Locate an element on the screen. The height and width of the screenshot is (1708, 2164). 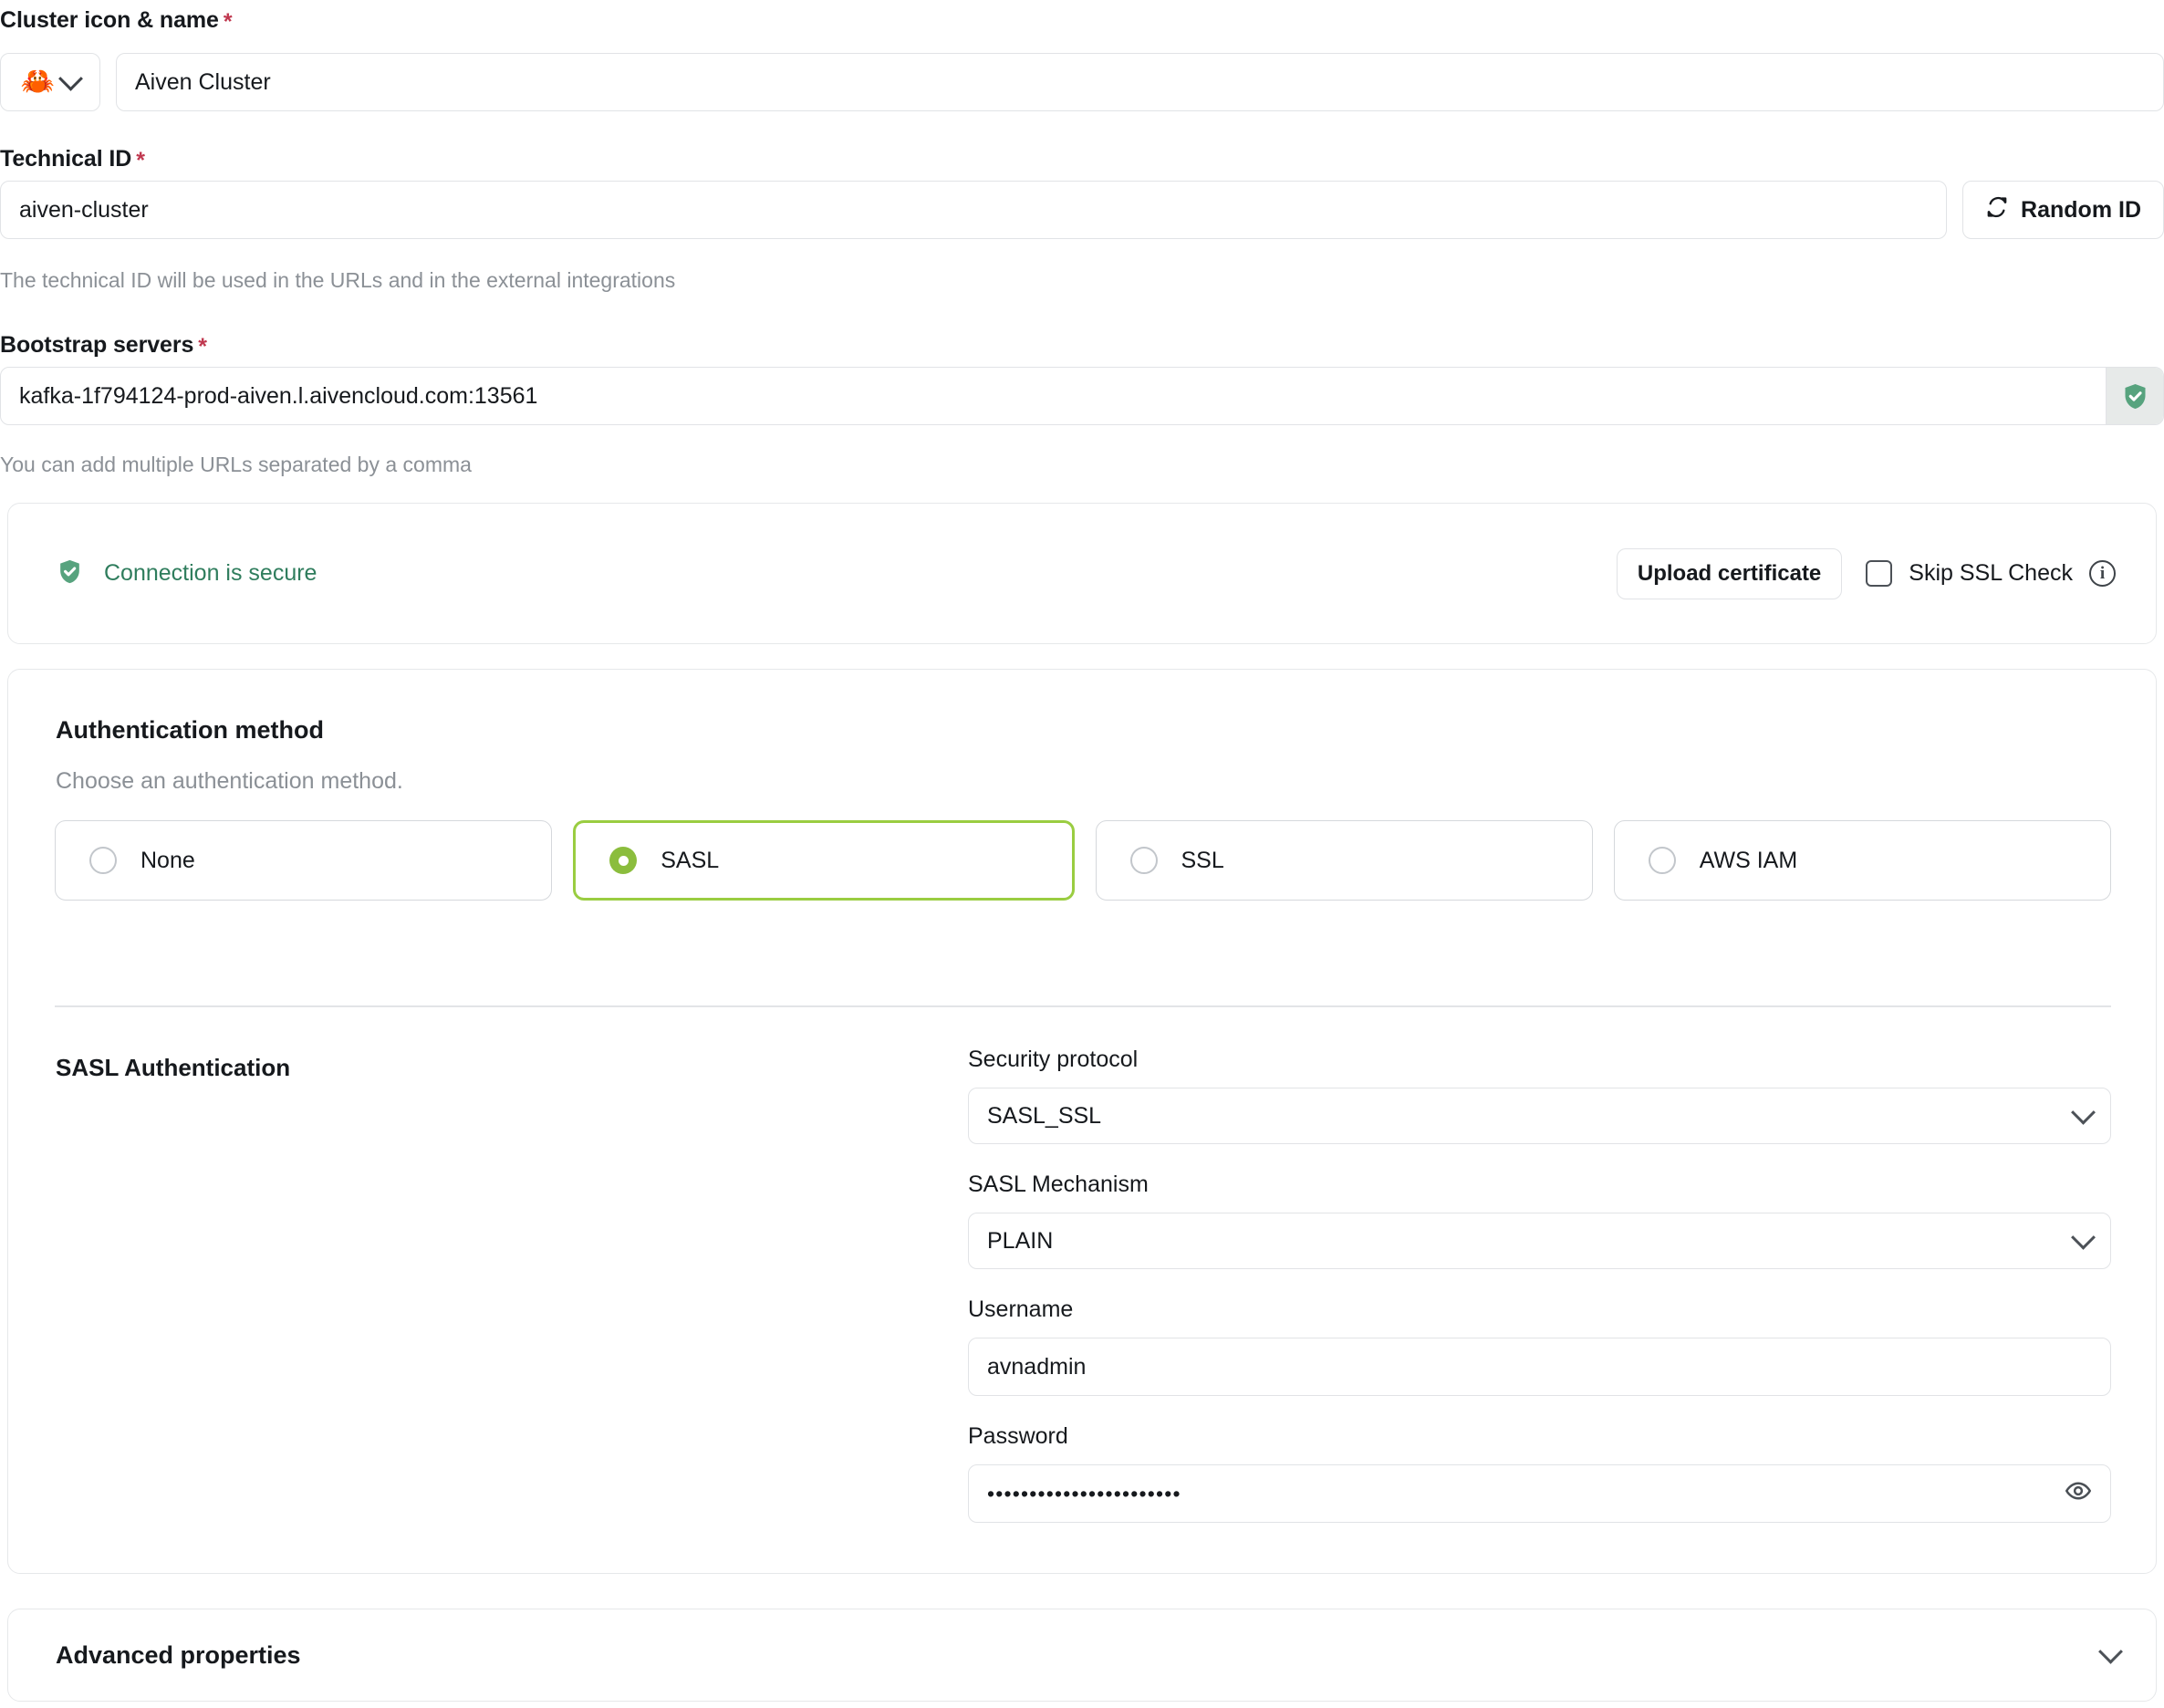
technical-id-label: Technical ID * is located at coordinates (72, 159).